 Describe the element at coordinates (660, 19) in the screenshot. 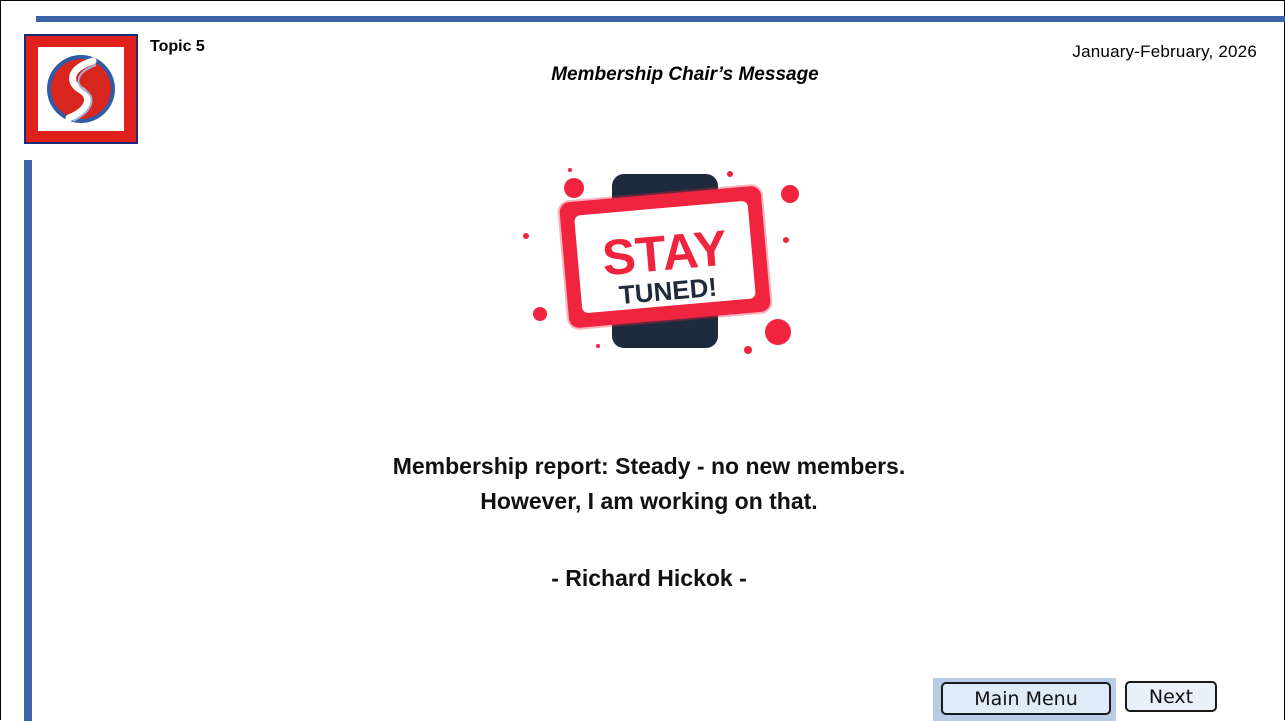

I see `top-accent-bar` at that location.